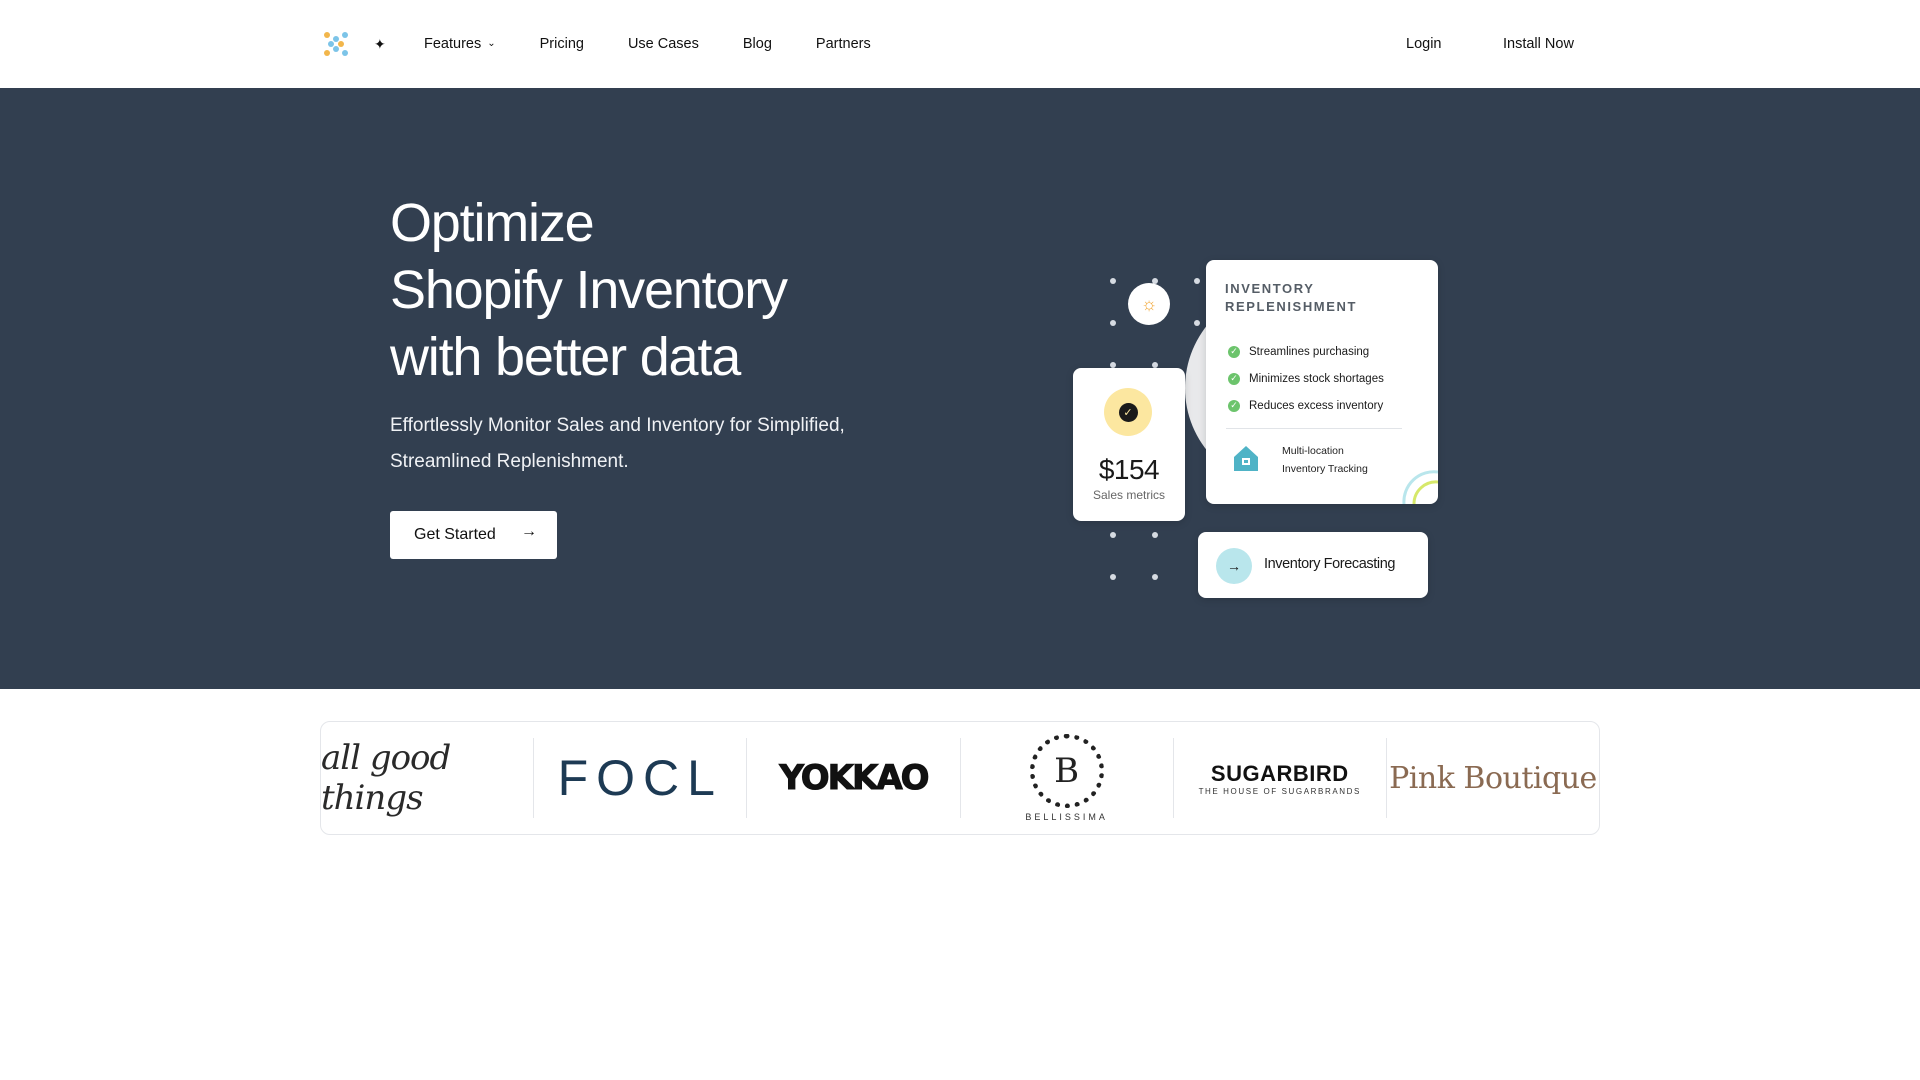 The image size is (1920, 1080). What do you see at coordinates (455, 534) in the screenshot?
I see `get-started-label: Get Started` at bounding box center [455, 534].